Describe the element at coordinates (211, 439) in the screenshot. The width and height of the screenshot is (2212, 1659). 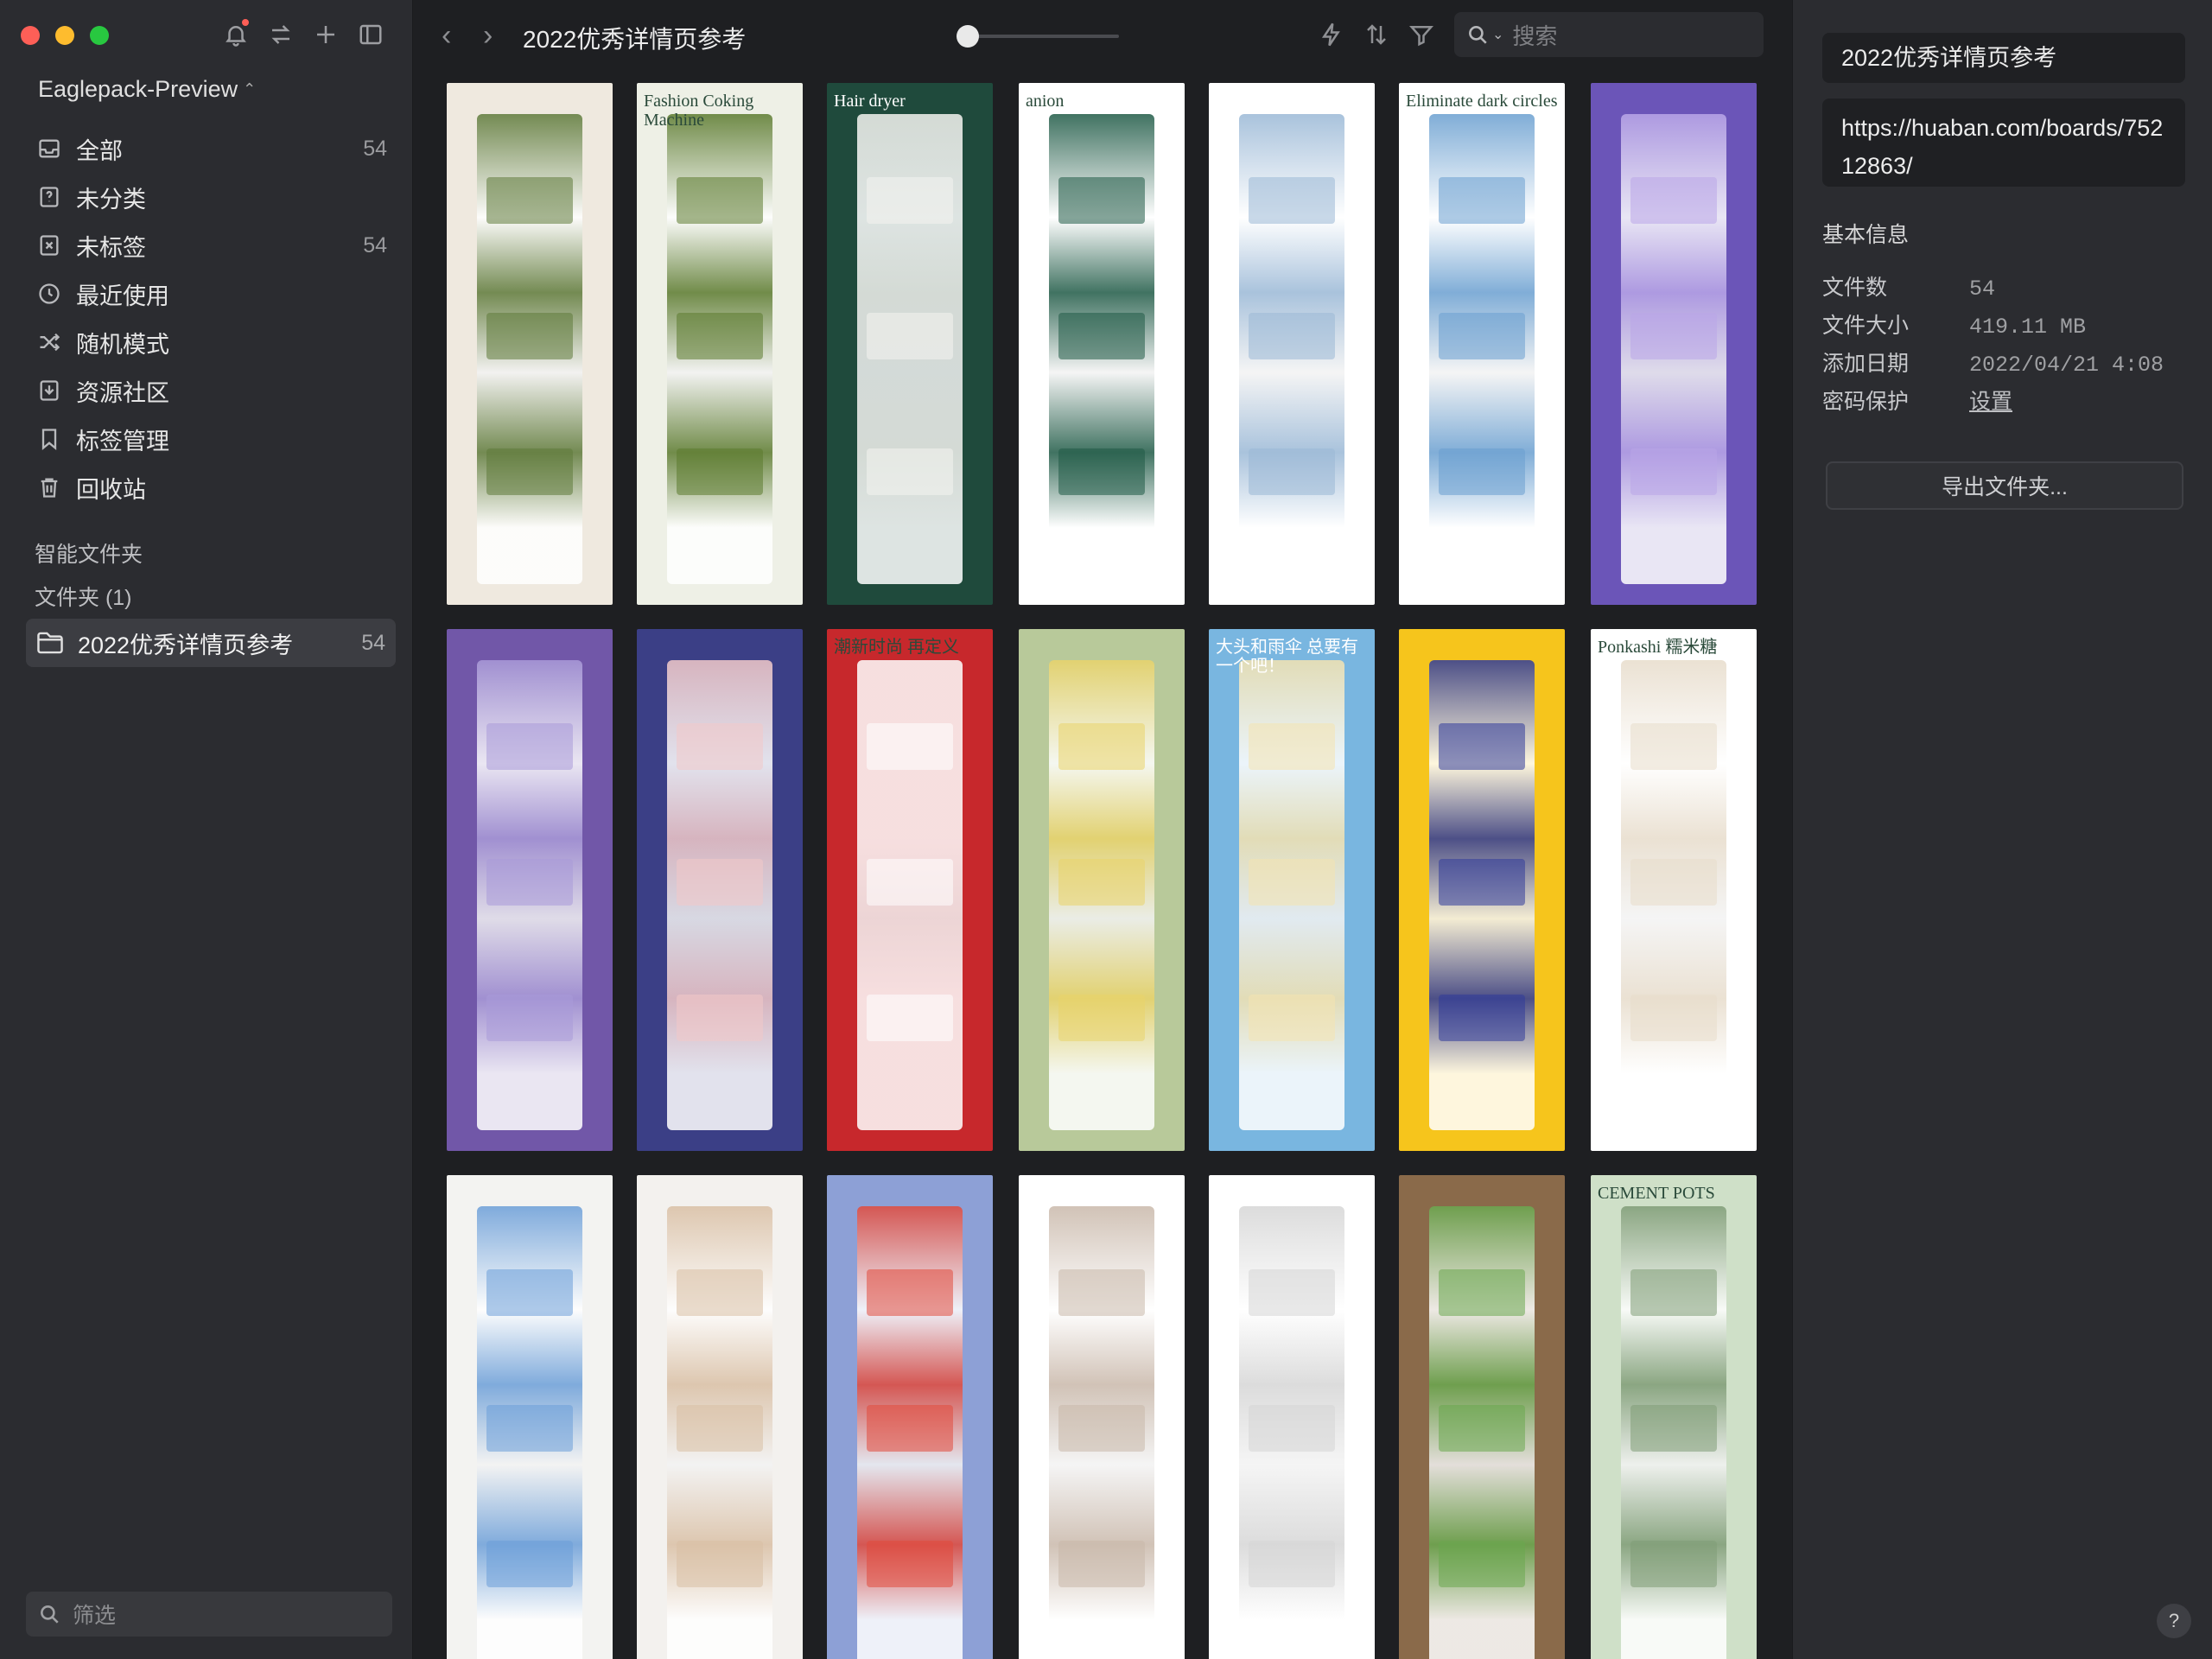
I see `sidebar-item-tags: 标签管理` at that location.